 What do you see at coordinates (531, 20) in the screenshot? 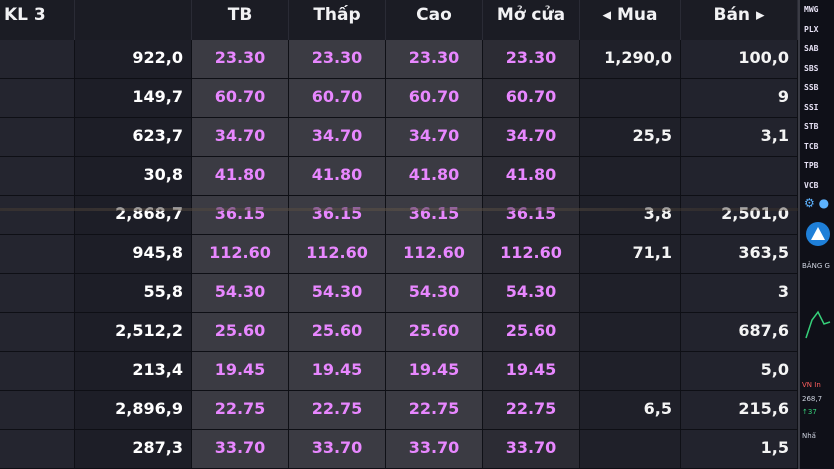
I see `header-mo-cua: Mở cửa` at bounding box center [531, 20].